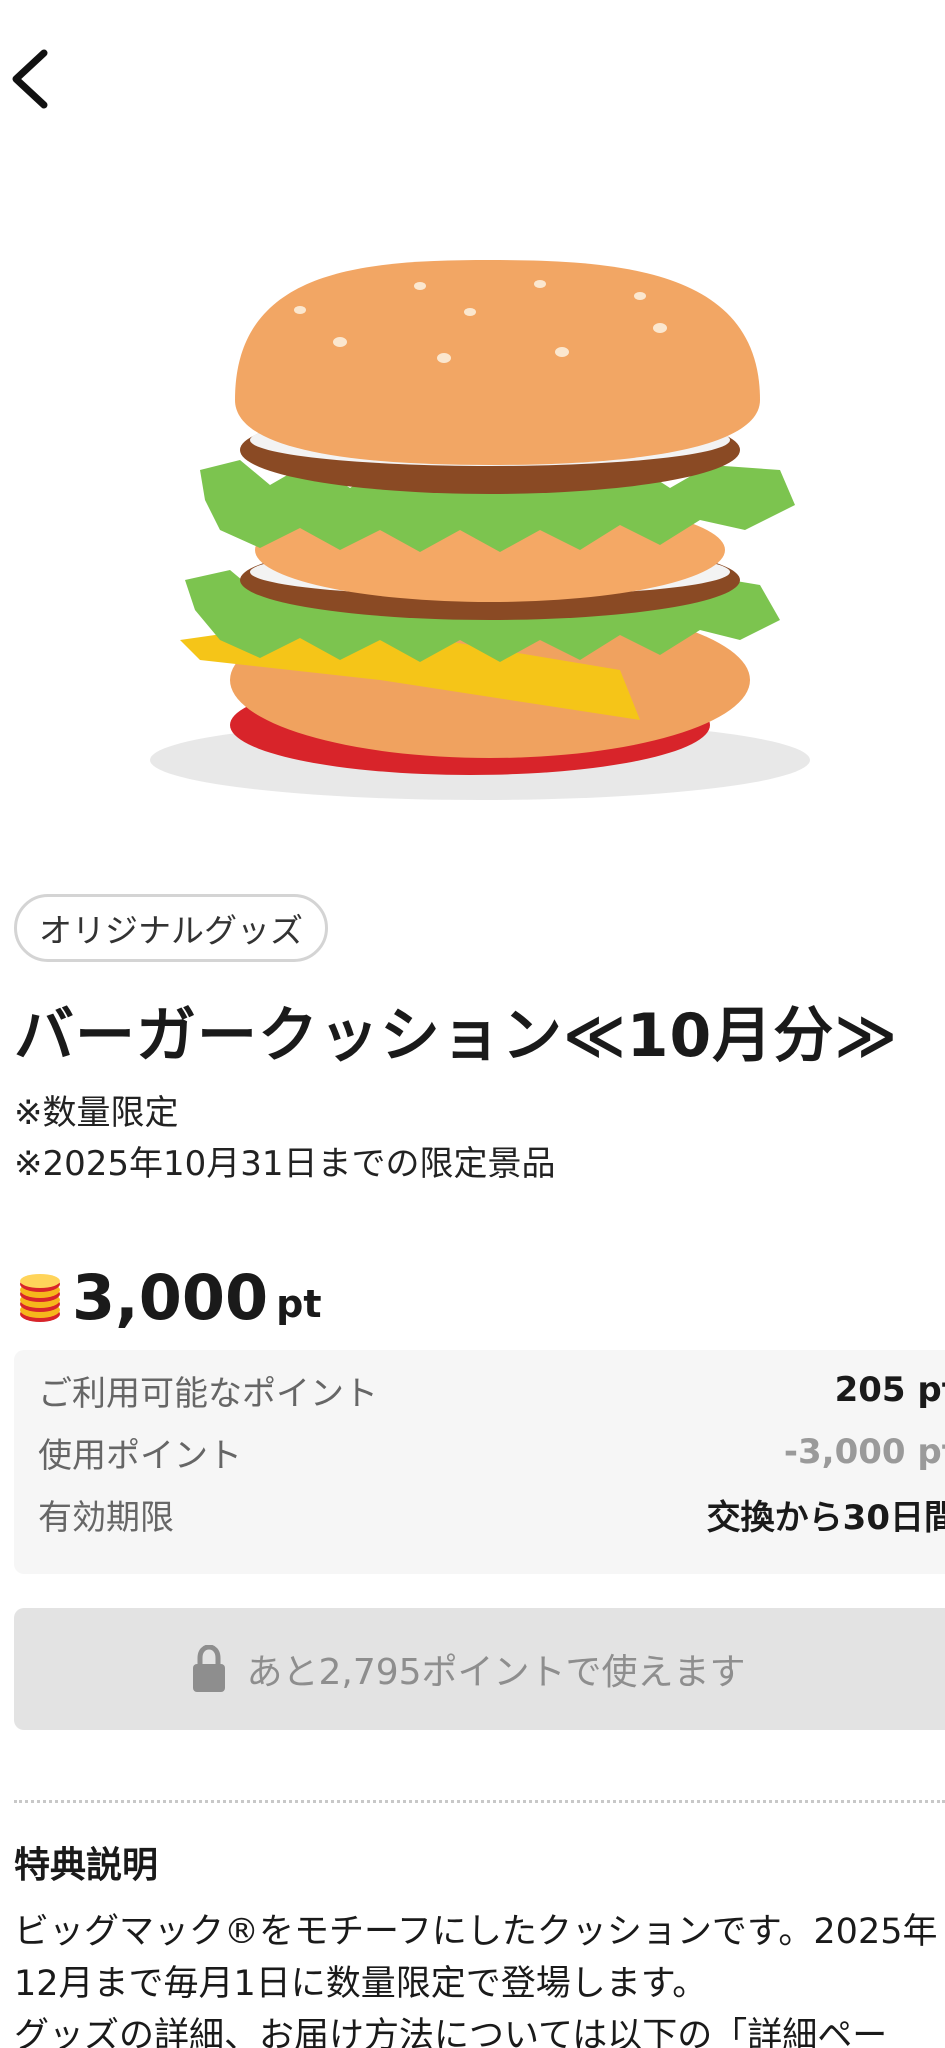 Image resolution: width=945 pixels, height=2048 pixels. What do you see at coordinates (208, 1393) in the screenshot?
I see `available-points-label: ご利用可能なポイント` at bounding box center [208, 1393].